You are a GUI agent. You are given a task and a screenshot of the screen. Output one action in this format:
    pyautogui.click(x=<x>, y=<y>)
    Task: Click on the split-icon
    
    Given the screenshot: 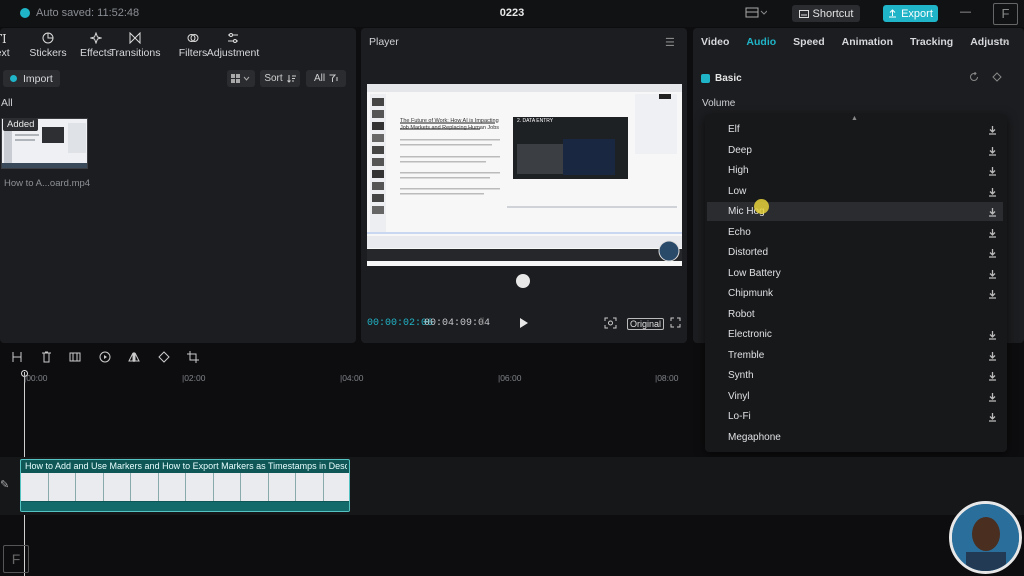 What is the action you would take?
    pyautogui.click(x=17, y=358)
    